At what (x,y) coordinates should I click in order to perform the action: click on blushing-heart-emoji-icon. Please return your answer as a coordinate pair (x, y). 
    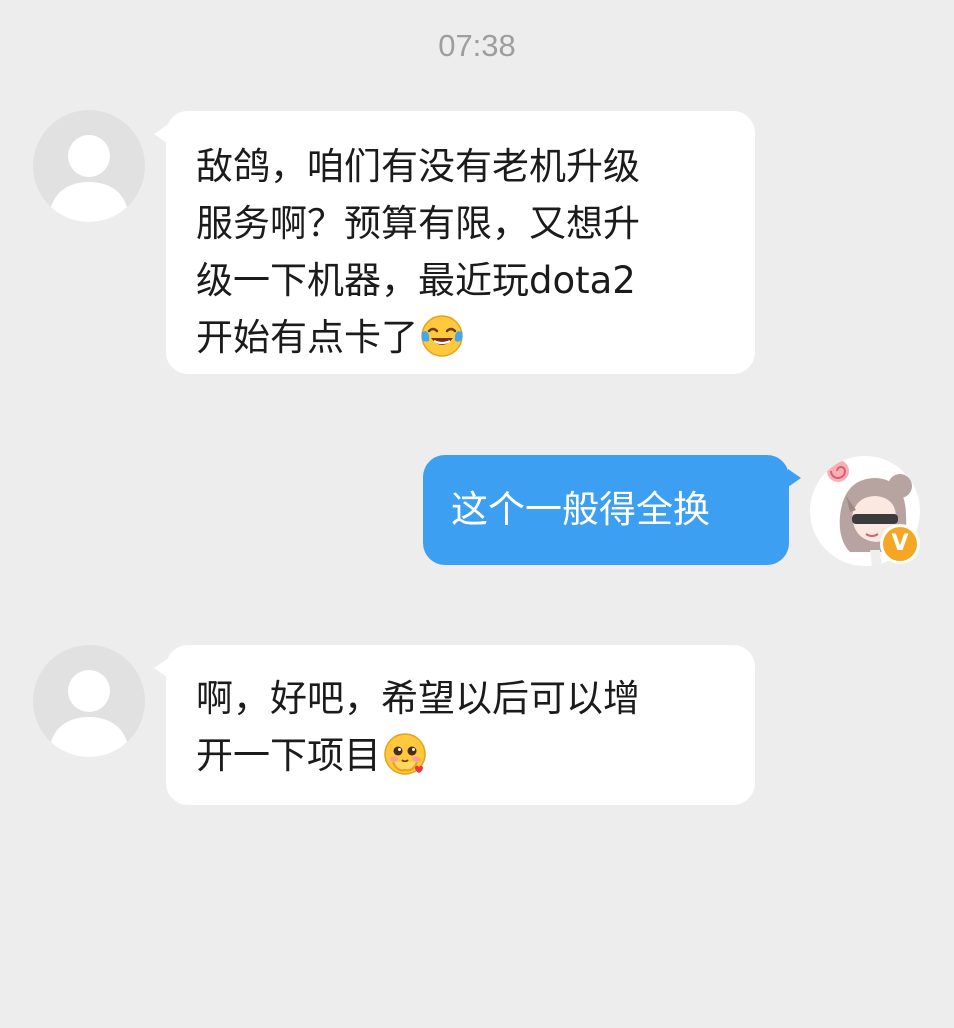
    Looking at the image, I should click on (405, 754).